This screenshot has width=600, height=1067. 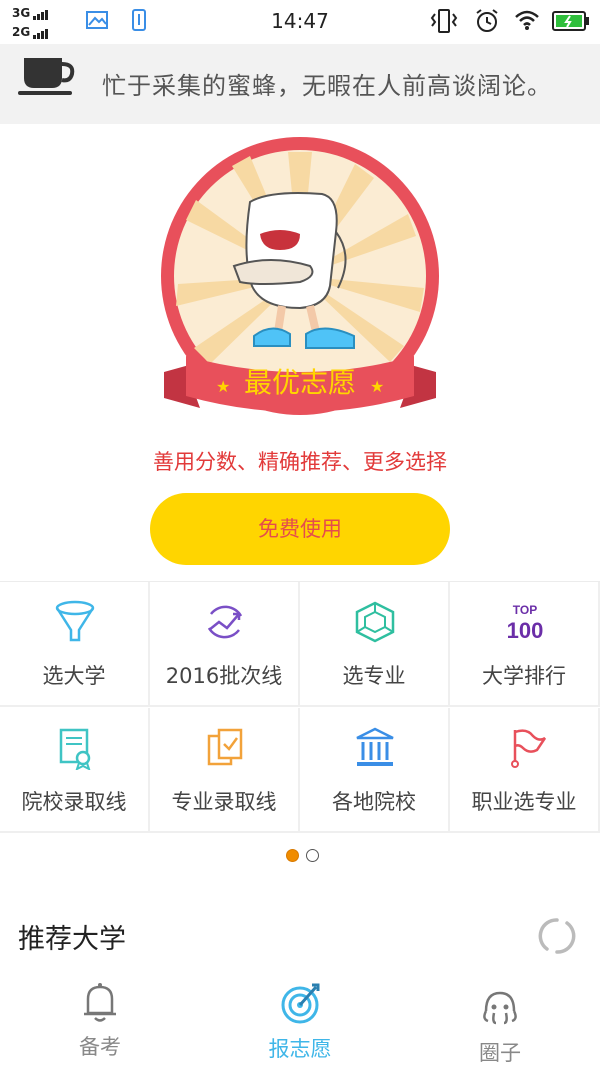 I want to click on grid-item-regional-colleges: 各地院校, so click(x=375, y=770).